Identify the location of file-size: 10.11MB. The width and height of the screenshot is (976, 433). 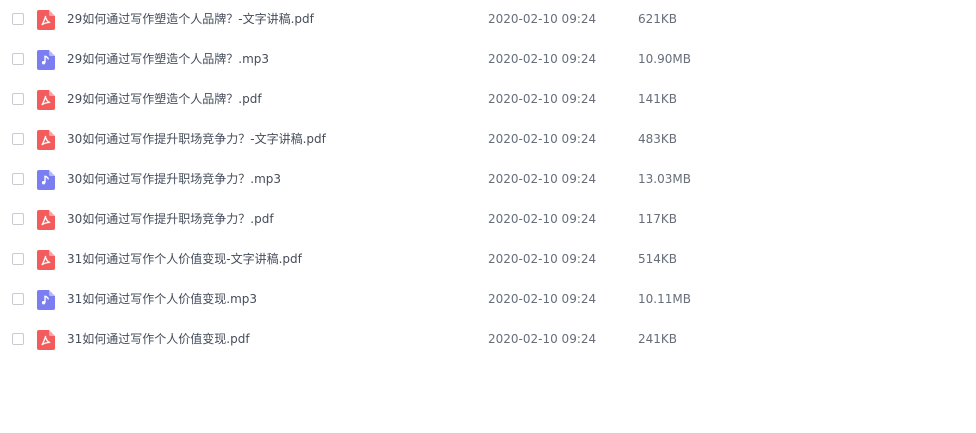
(664, 299).